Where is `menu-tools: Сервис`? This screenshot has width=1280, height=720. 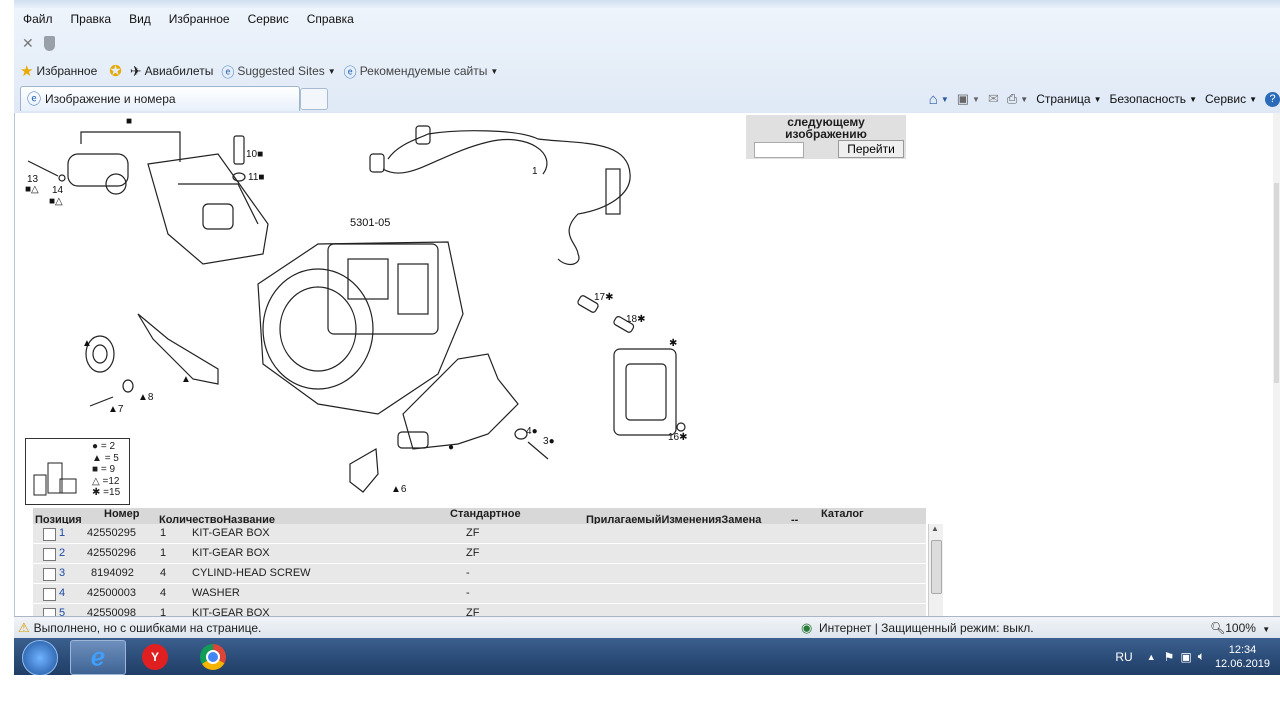 menu-tools: Сервис is located at coordinates (268, 19).